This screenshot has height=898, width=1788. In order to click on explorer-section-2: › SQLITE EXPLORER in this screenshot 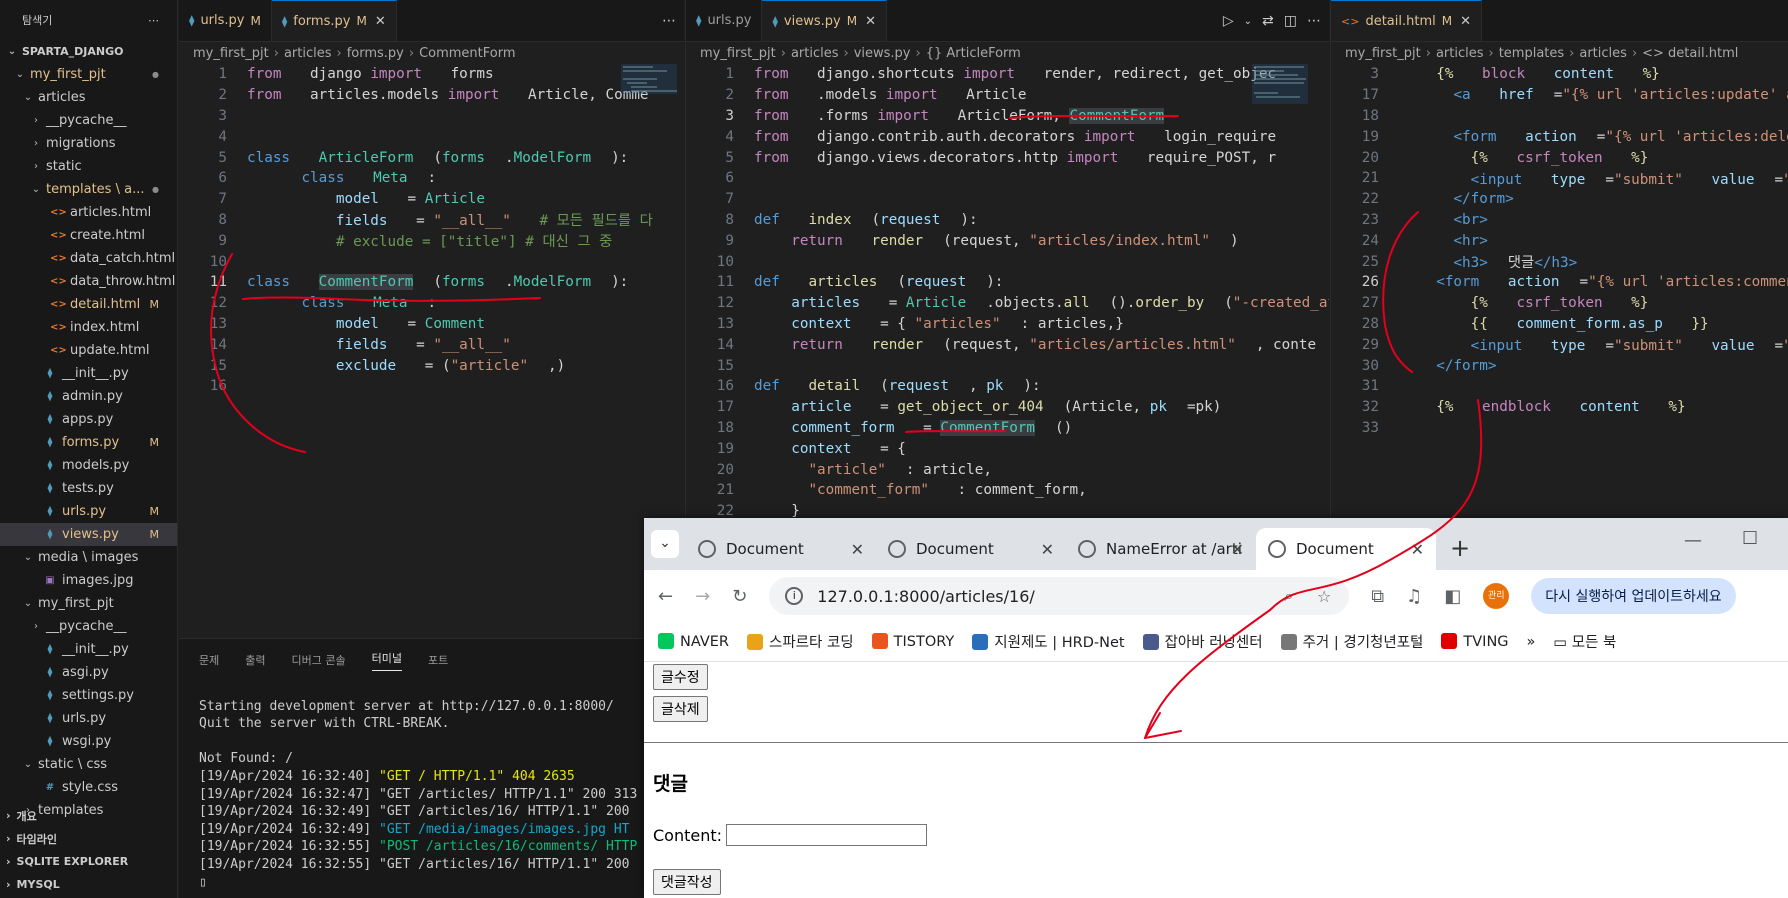, I will do `click(88, 861)`.